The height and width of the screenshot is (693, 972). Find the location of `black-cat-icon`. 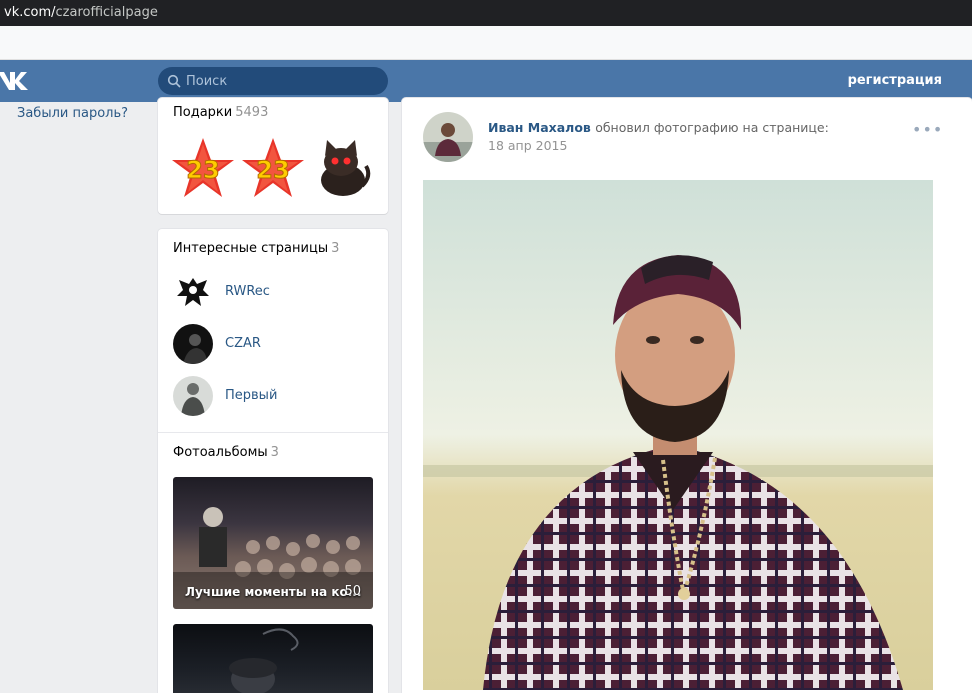

black-cat-icon is located at coordinates (343, 168).